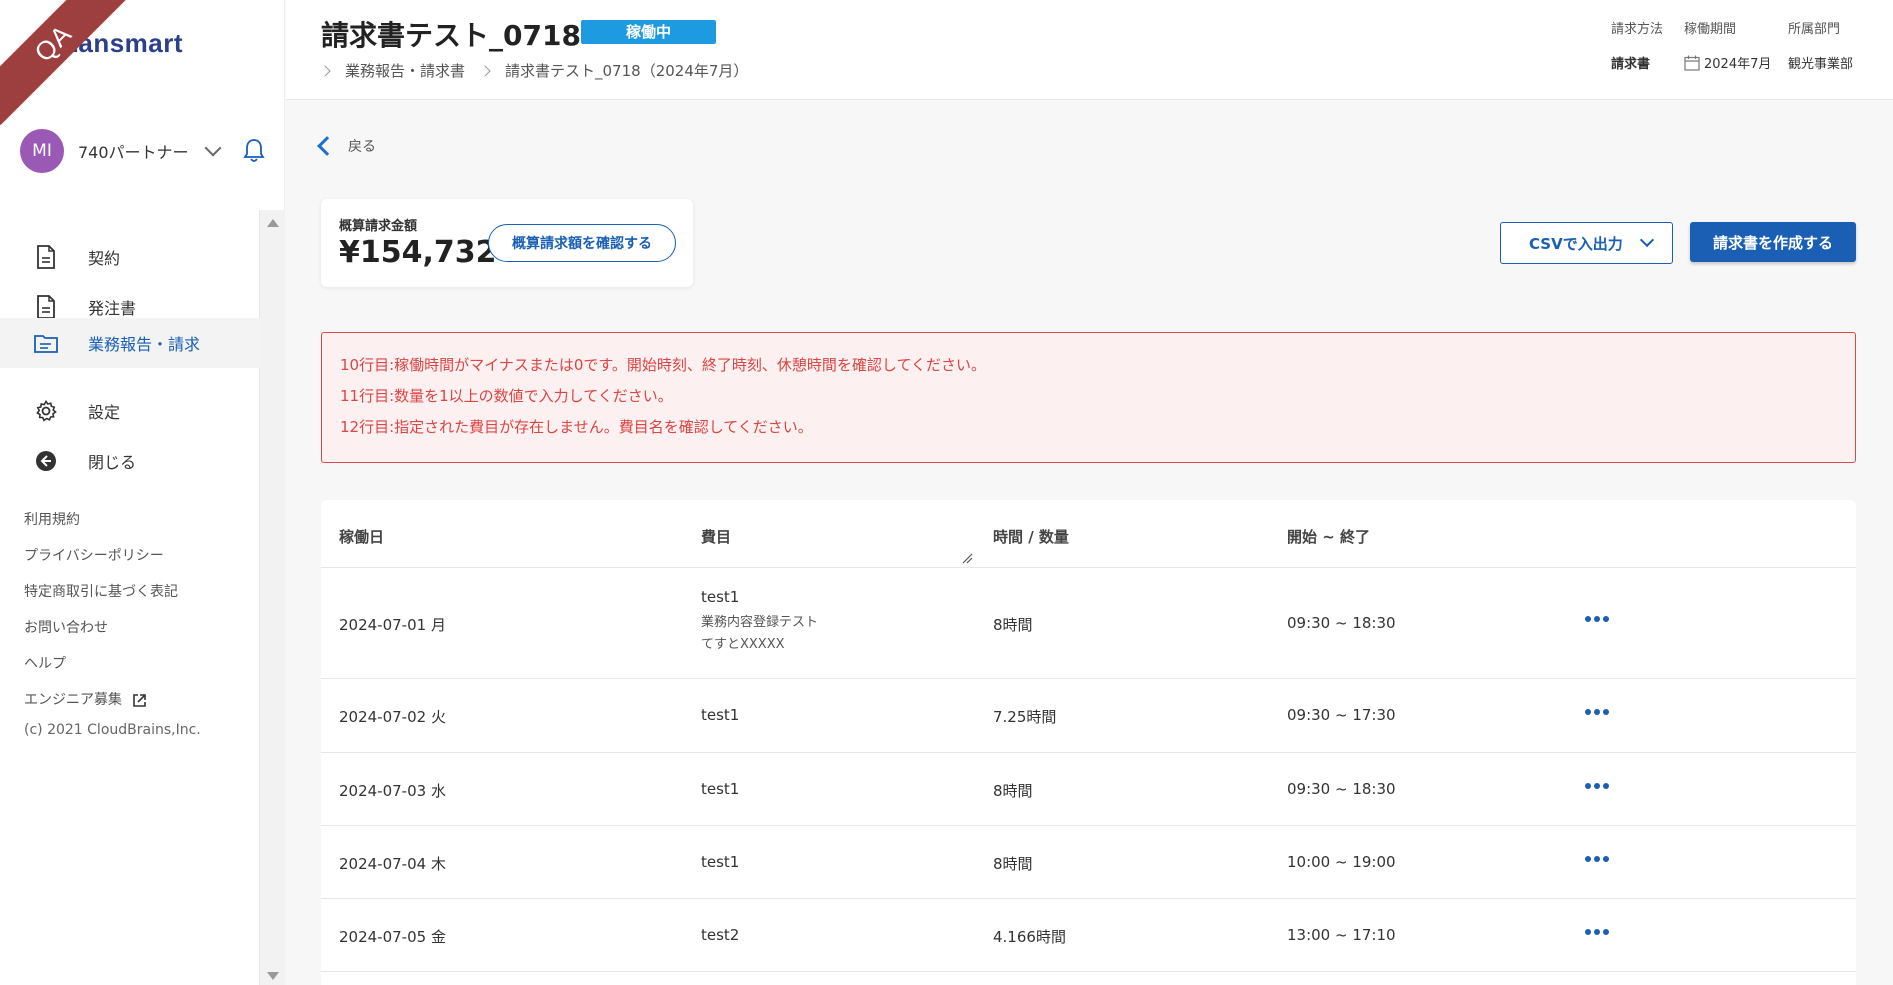 This screenshot has height=985, width=1893. I want to click on breadcrumb: 業務報告・請求書 請求書テスト_0718（2024年7月）, so click(534, 70).